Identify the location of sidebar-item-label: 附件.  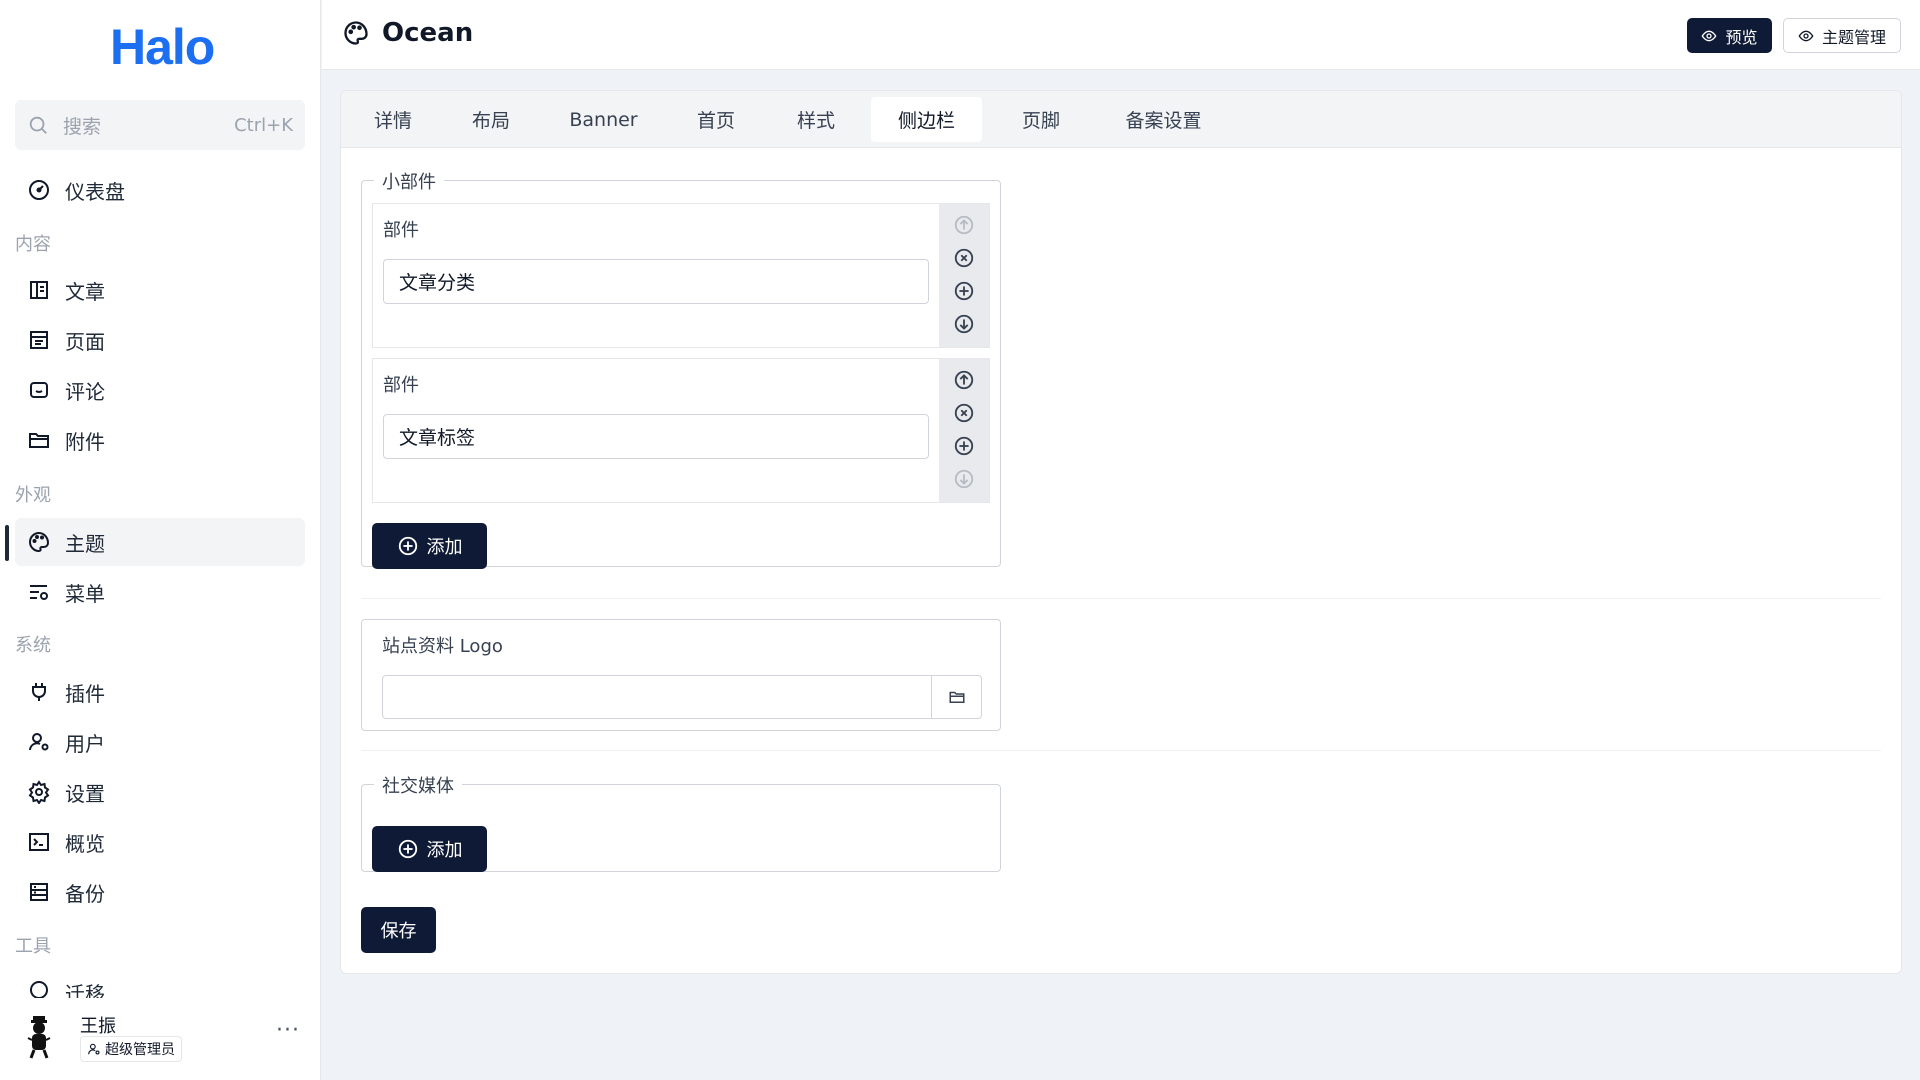
(85, 441).